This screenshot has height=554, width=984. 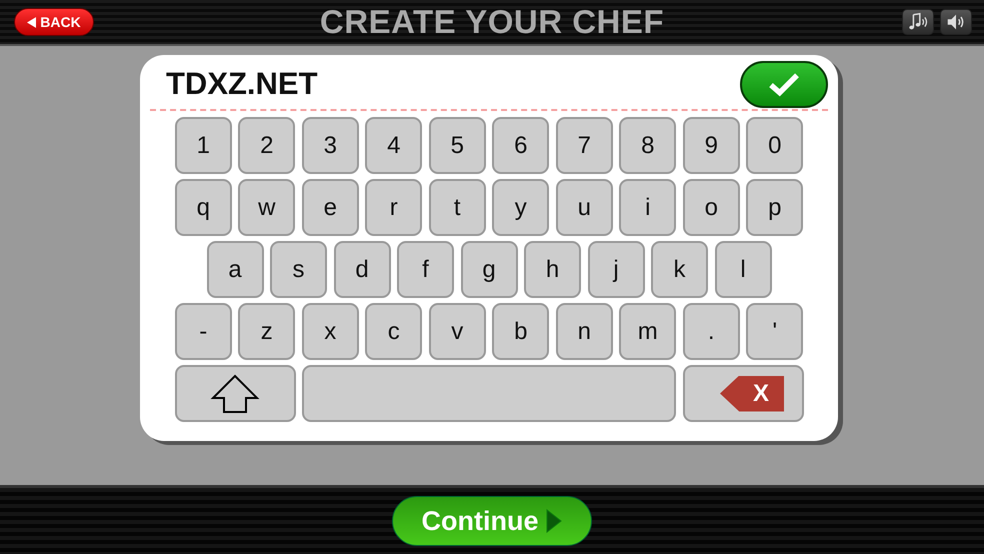 I want to click on key: b, so click(x=521, y=331).